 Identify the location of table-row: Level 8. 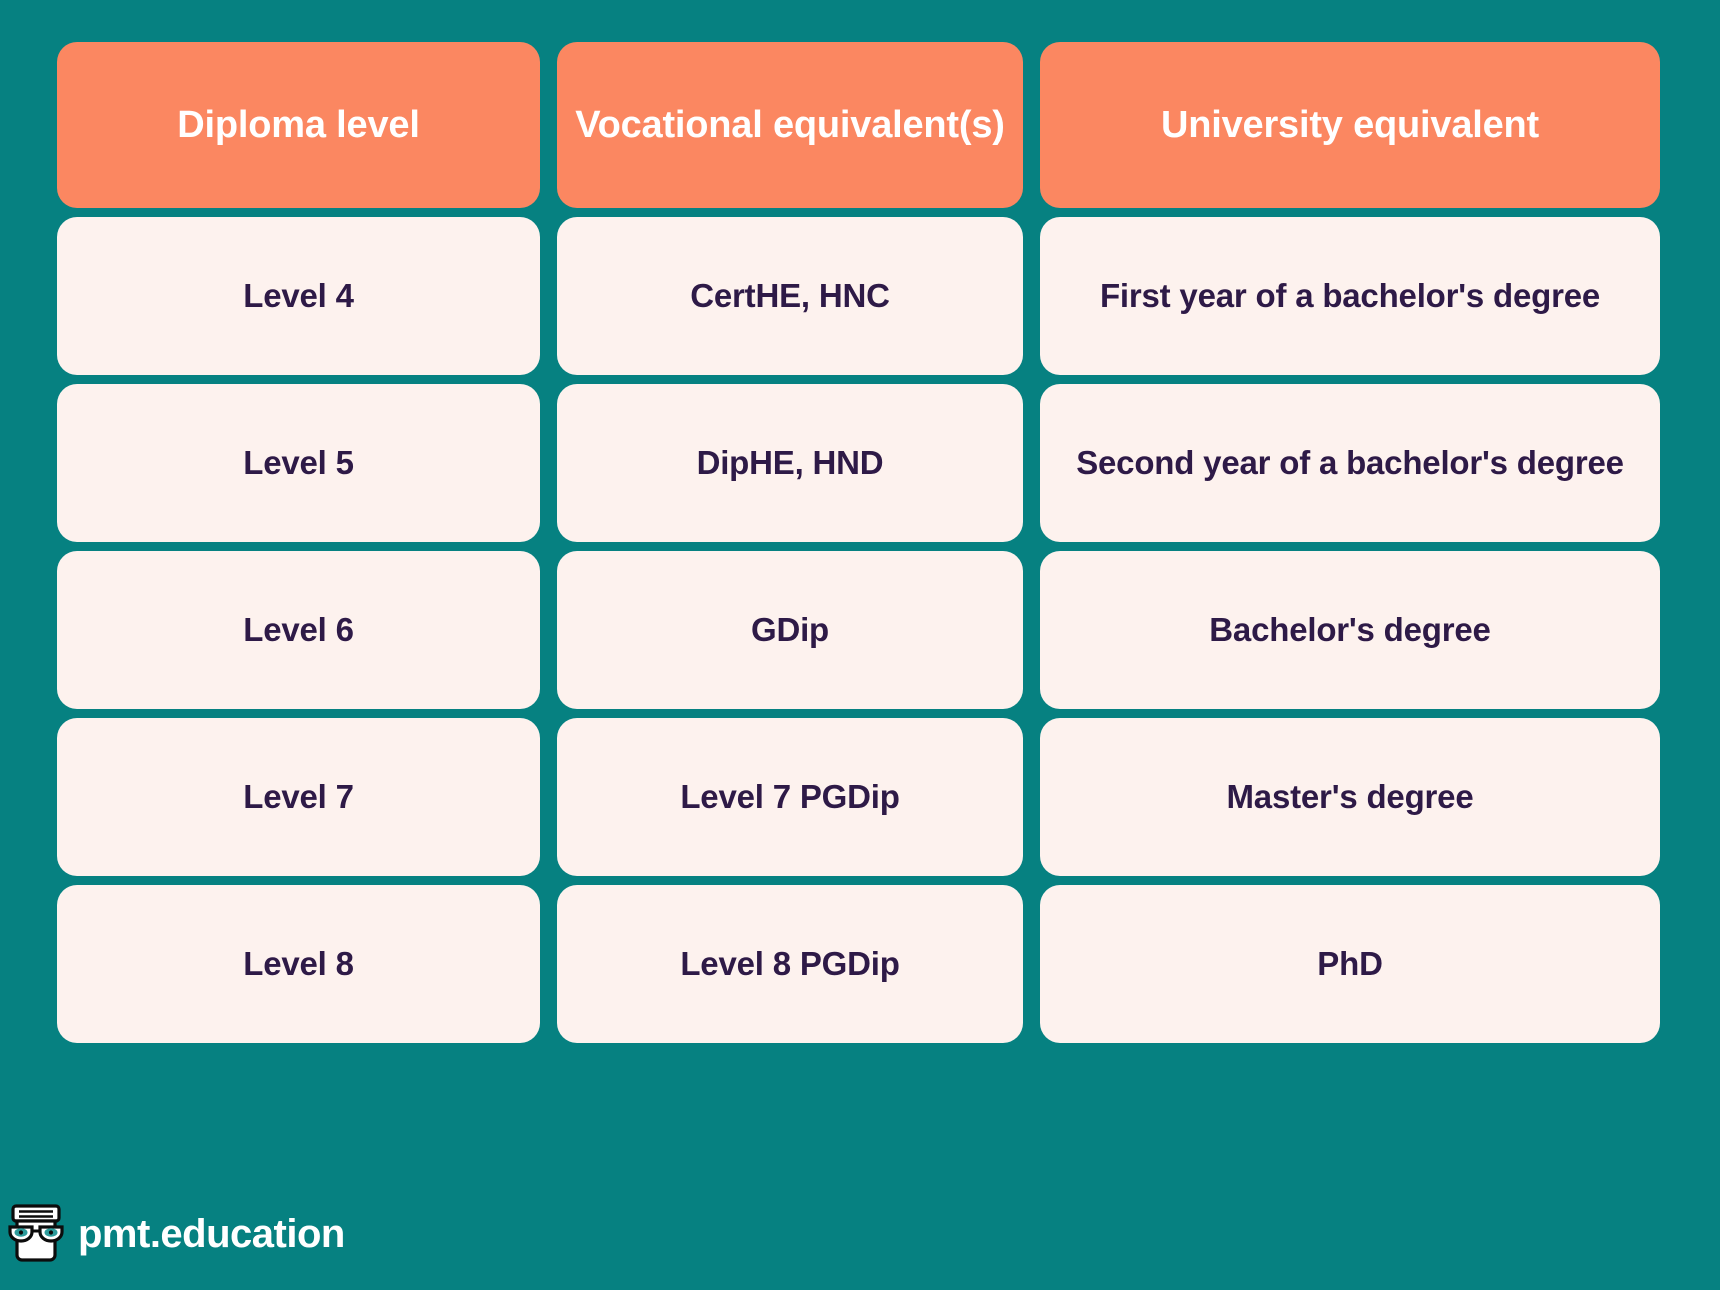
(298, 964).